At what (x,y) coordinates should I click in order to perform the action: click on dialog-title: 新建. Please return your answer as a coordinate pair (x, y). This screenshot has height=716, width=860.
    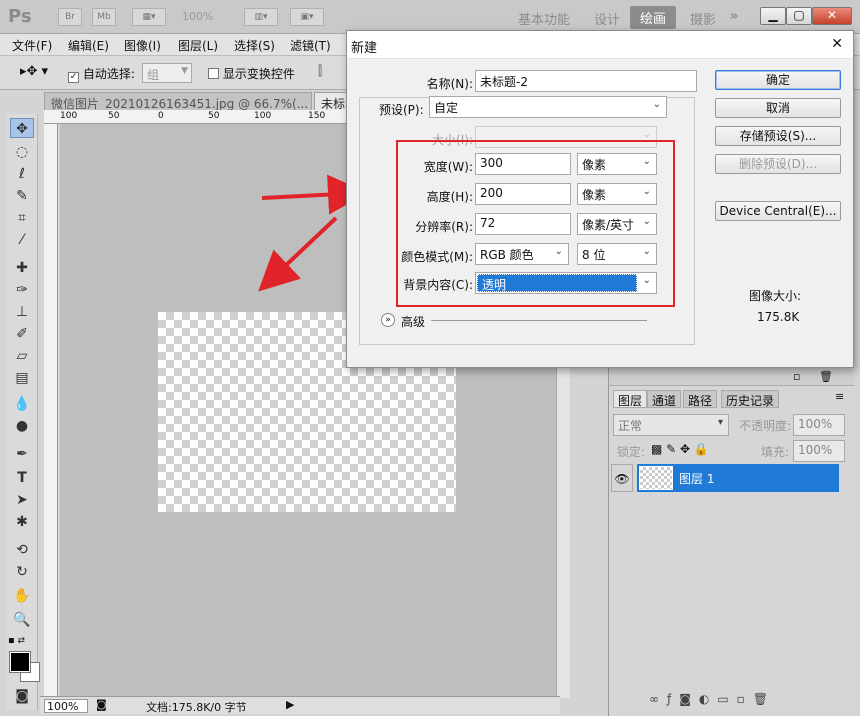
    Looking at the image, I should click on (364, 48).